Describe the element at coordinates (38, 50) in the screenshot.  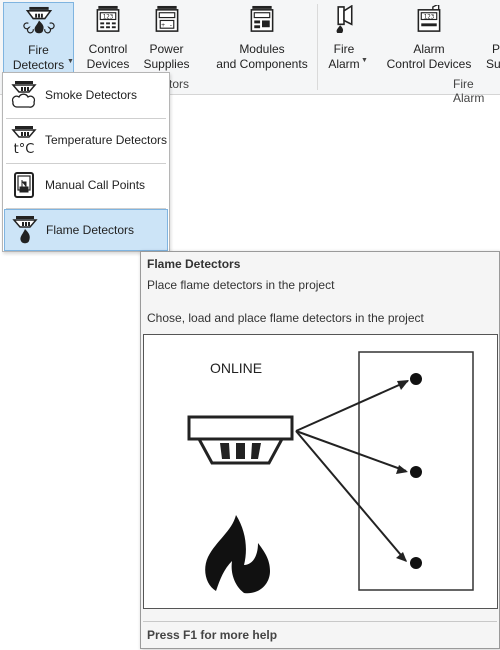
I see `fire-detectors-label-1: Fire` at that location.